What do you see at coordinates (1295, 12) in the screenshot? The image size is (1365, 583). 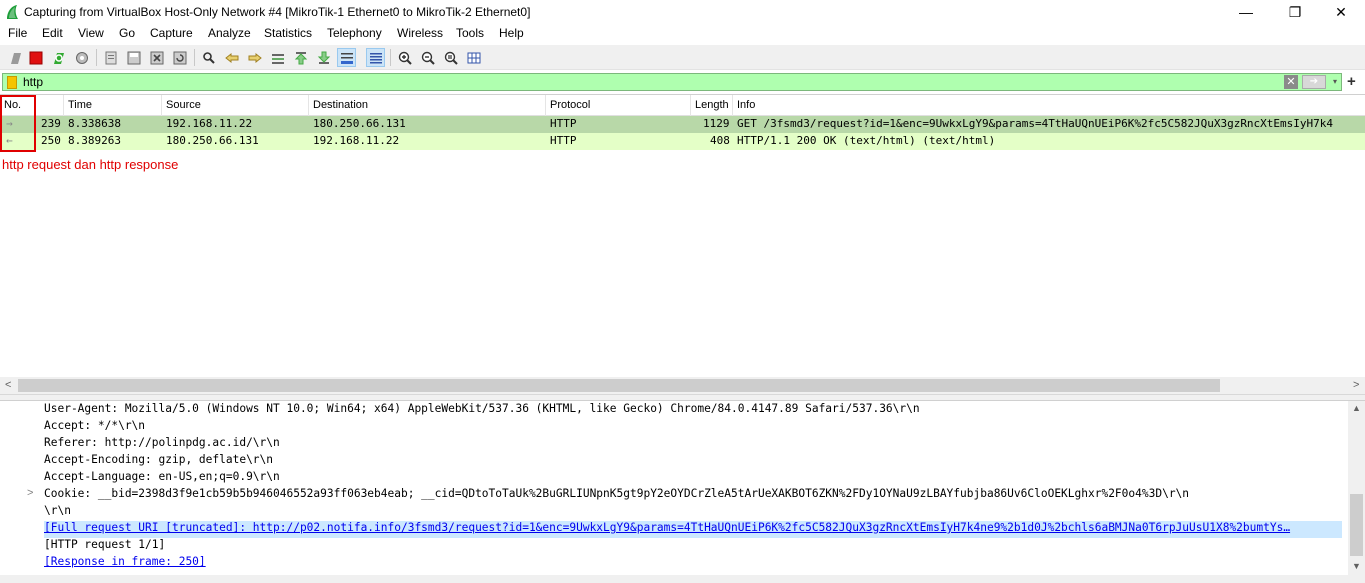 I see `restore-button: ❐` at bounding box center [1295, 12].